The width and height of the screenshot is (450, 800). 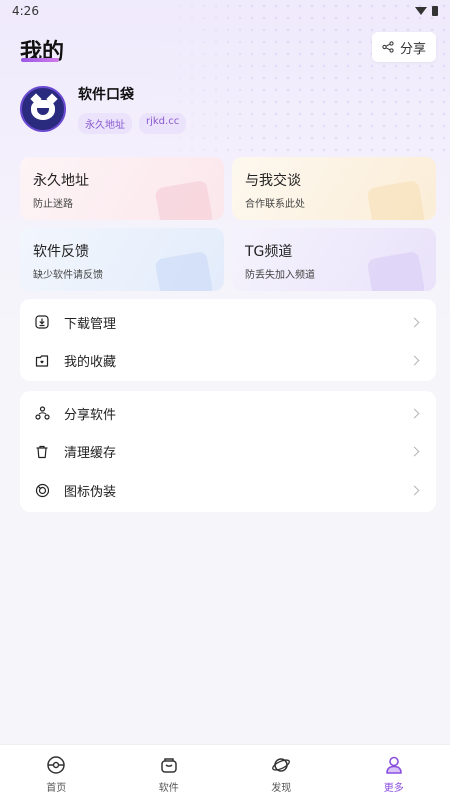 What do you see at coordinates (42, 361) in the screenshot?
I see `favorite-folder-icon` at bounding box center [42, 361].